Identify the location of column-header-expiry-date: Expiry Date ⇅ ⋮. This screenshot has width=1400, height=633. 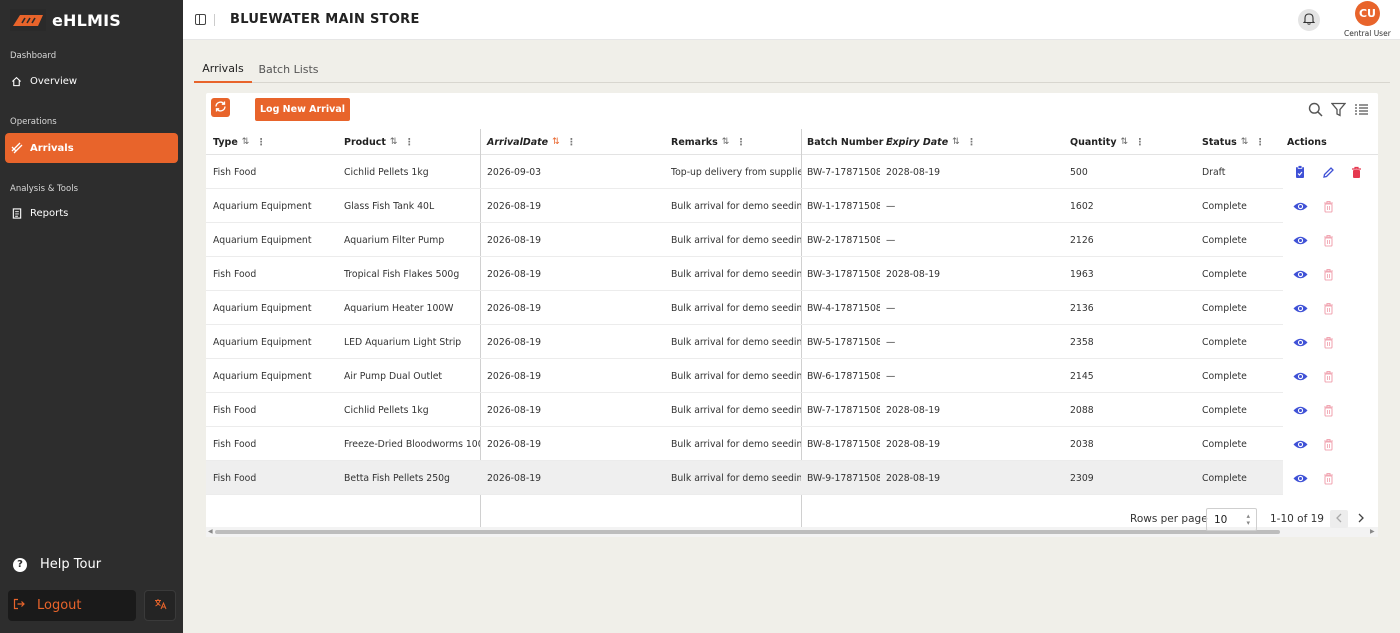
(971, 142).